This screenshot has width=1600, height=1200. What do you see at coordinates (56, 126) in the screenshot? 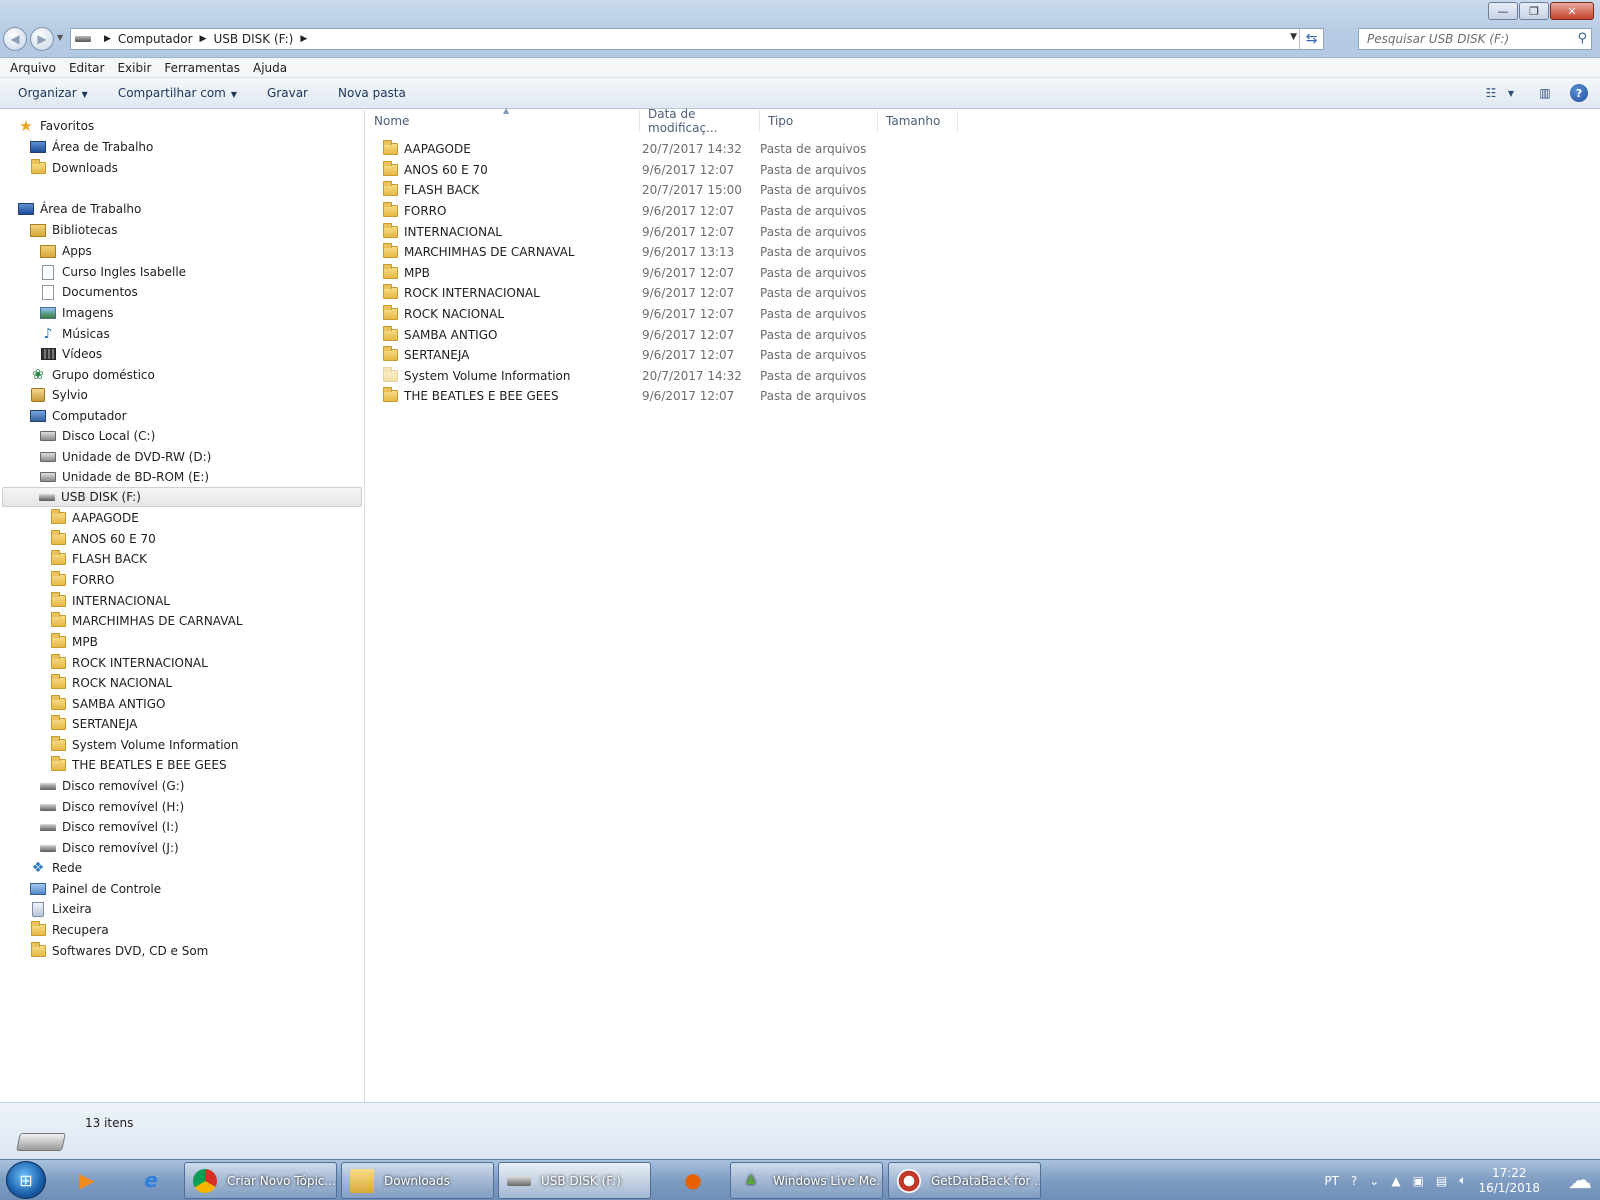
I see `tree-item-favorites: ★ Favoritos` at bounding box center [56, 126].